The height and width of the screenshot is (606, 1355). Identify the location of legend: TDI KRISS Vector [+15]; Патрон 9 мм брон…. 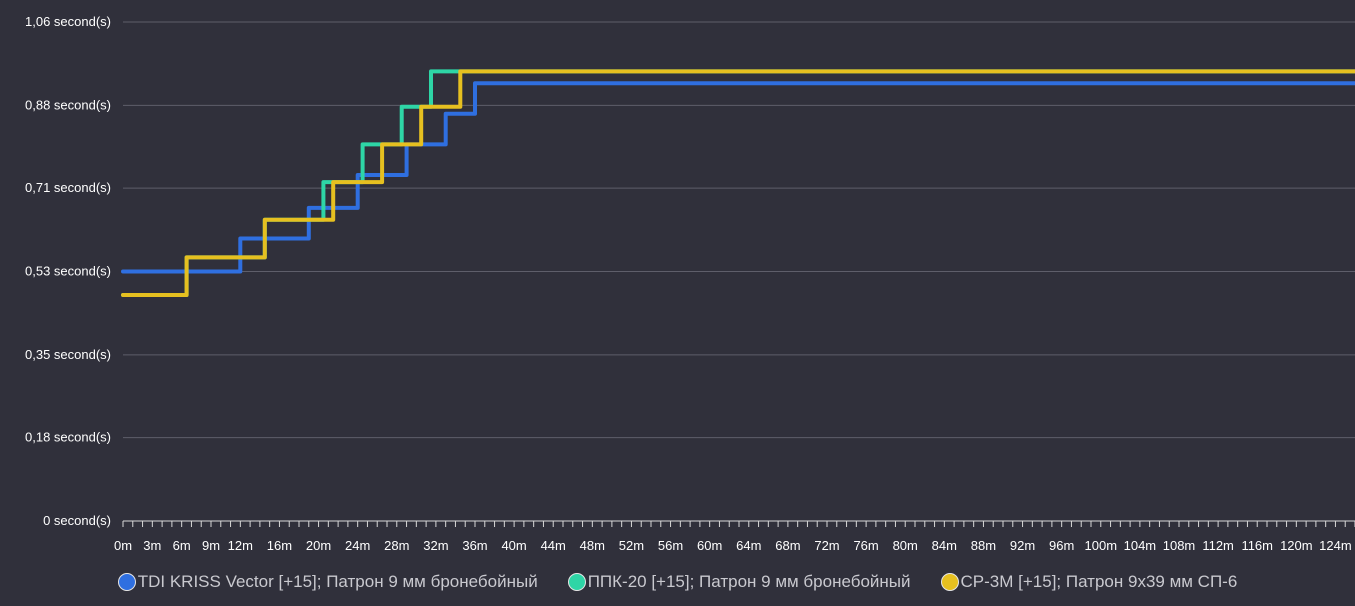
(677, 582).